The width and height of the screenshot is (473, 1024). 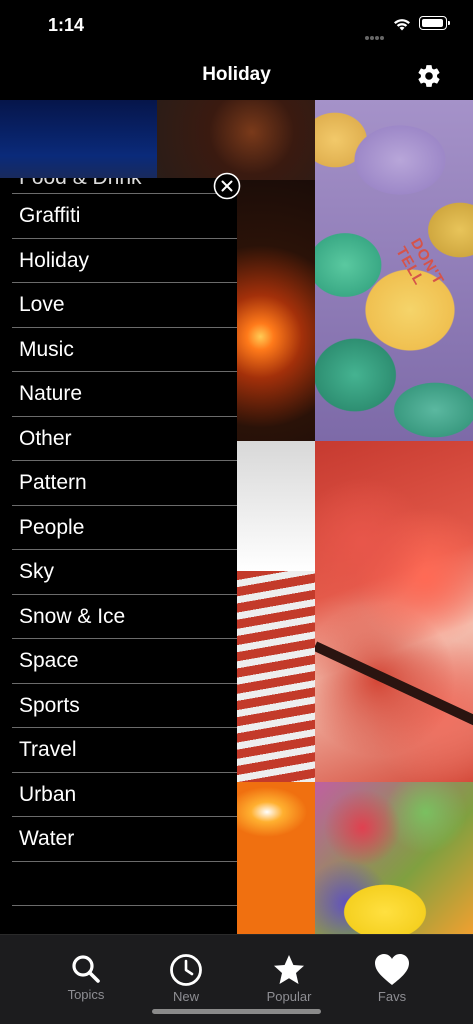 I want to click on wifi-icon, so click(x=402, y=25).